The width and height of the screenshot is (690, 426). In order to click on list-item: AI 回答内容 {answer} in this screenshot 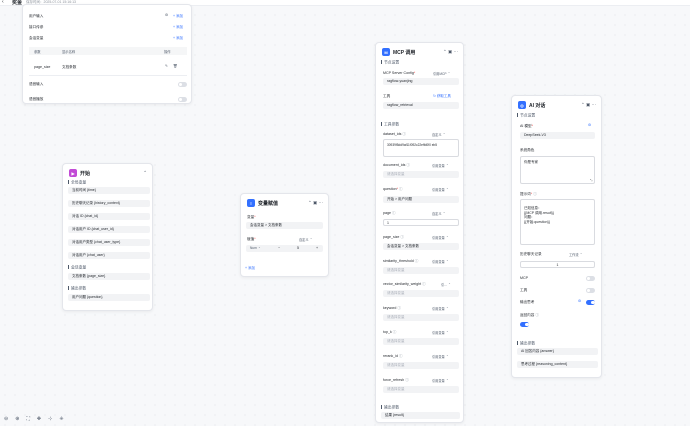, I will do `click(557, 351)`.